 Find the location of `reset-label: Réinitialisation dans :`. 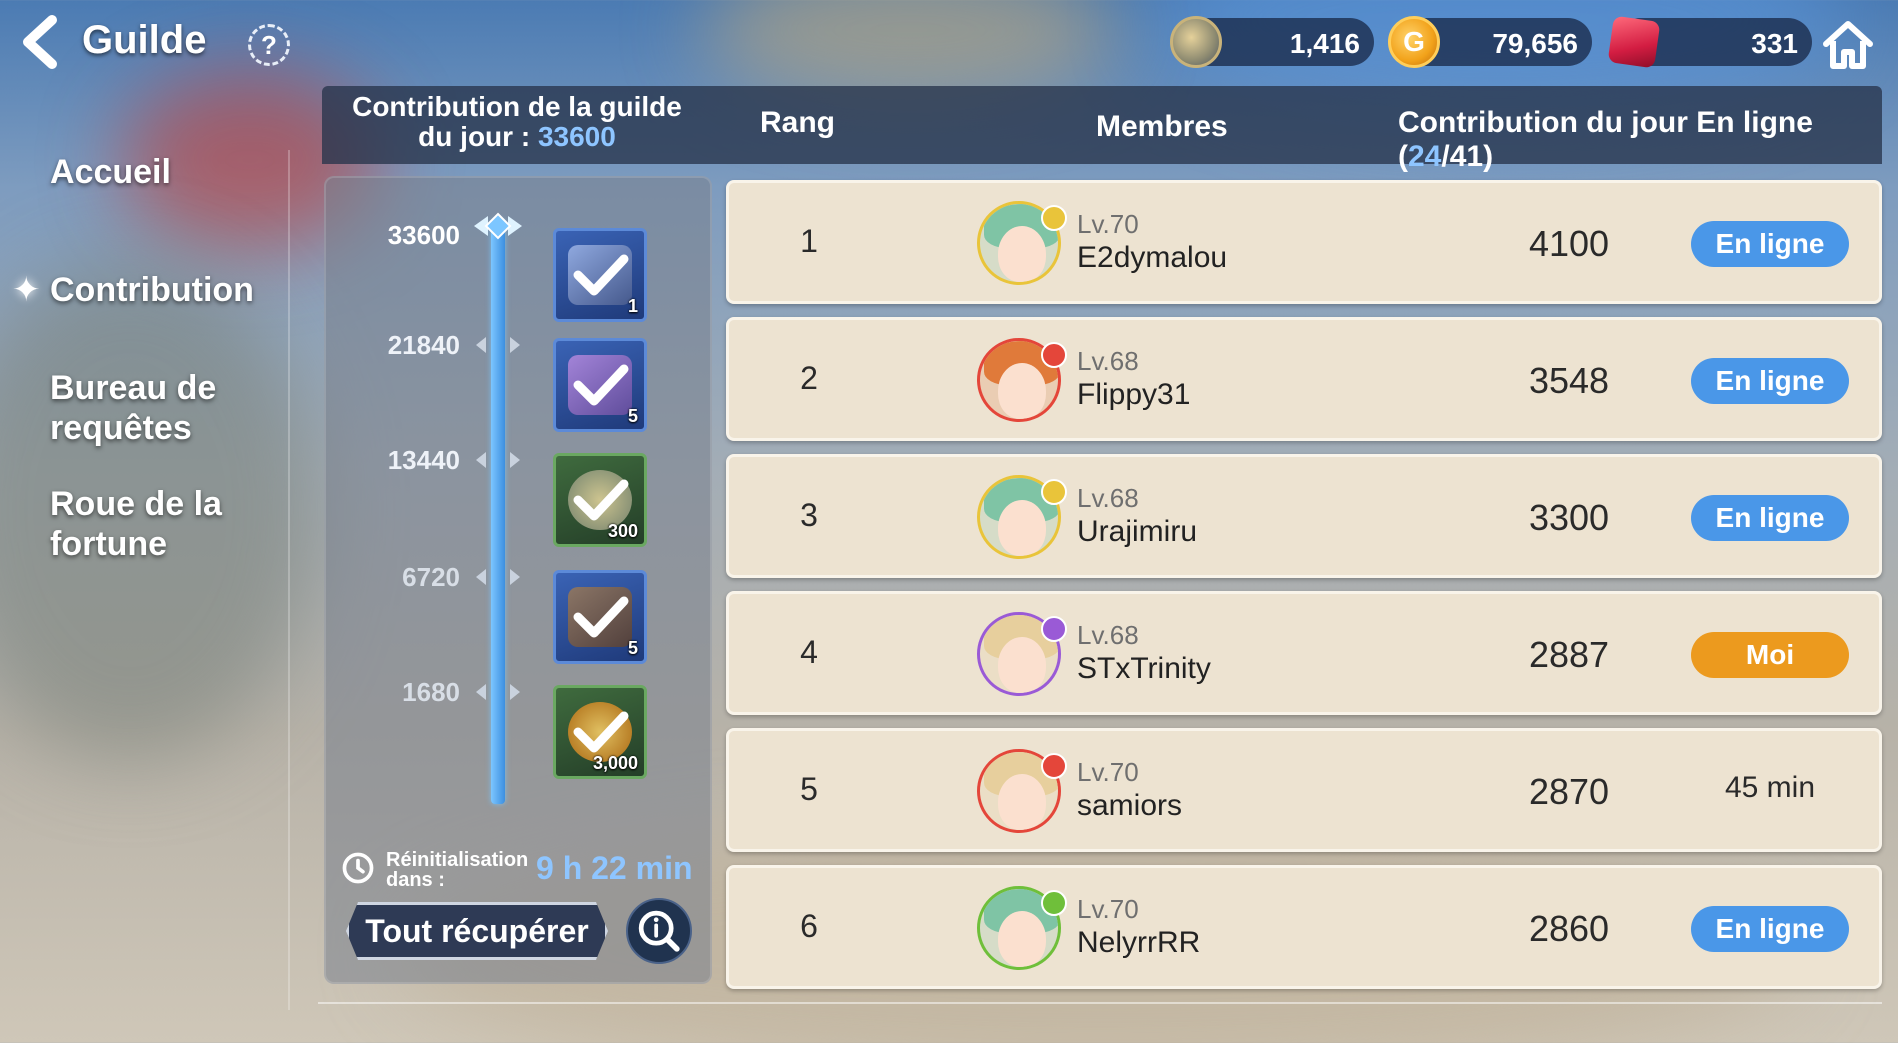

reset-label: Réinitialisation dans : is located at coordinates (457, 870).